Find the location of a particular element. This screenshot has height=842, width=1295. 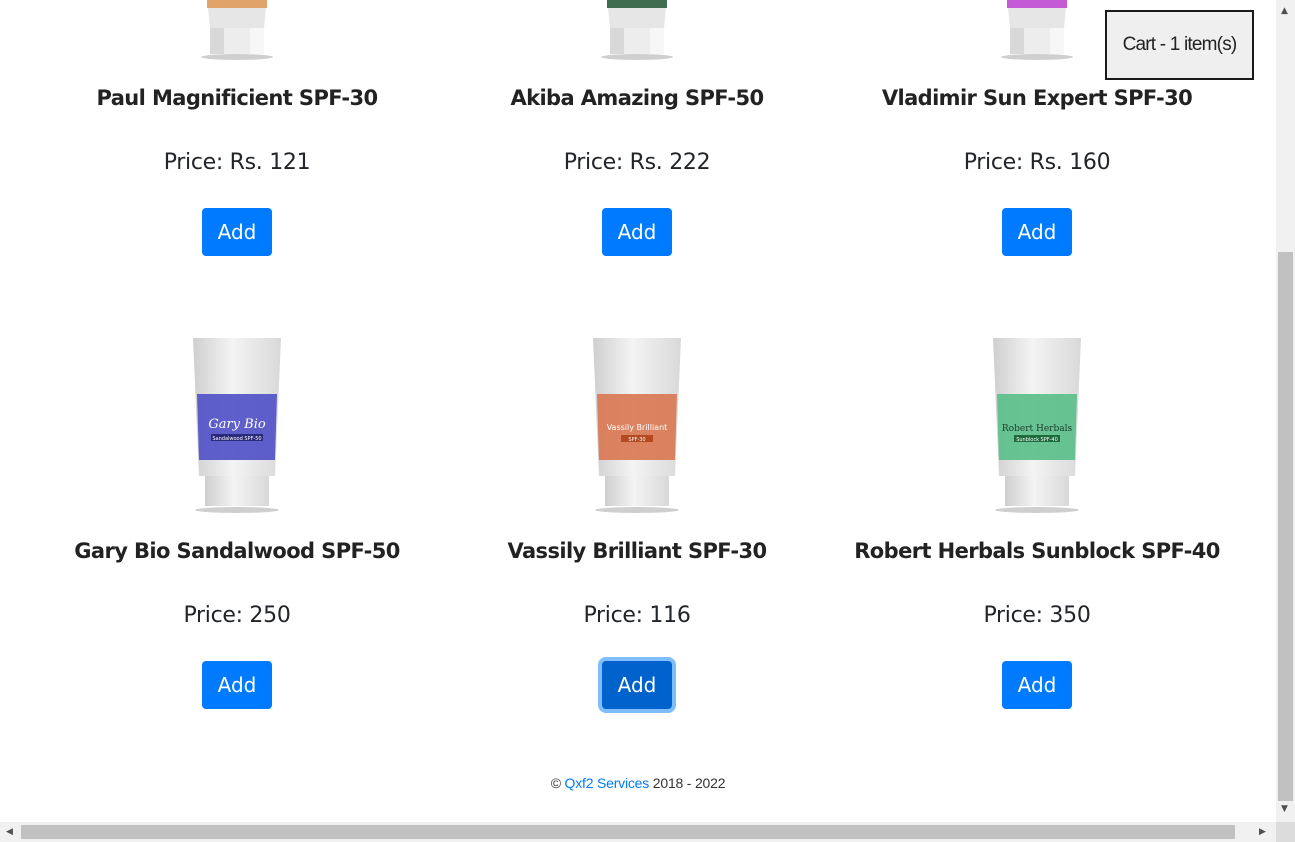

scroll-left-arrow-icon: ◀ is located at coordinates (9, 832).